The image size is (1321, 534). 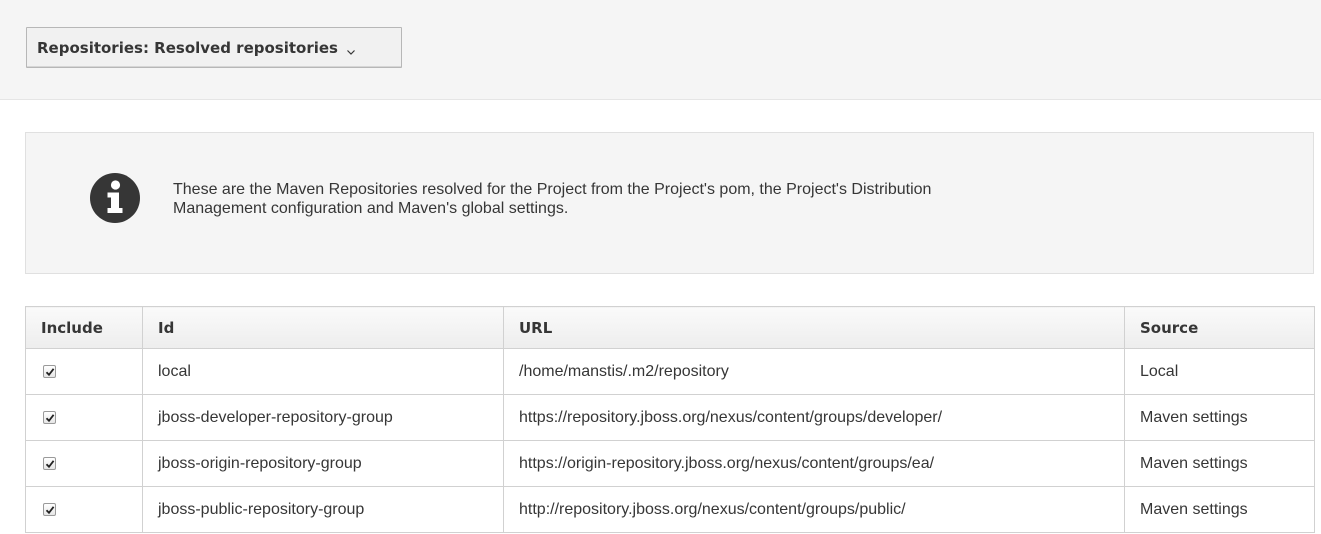 I want to click on dropdown-label: Repositories: Resolved repositories, so click(x=187, y=47).